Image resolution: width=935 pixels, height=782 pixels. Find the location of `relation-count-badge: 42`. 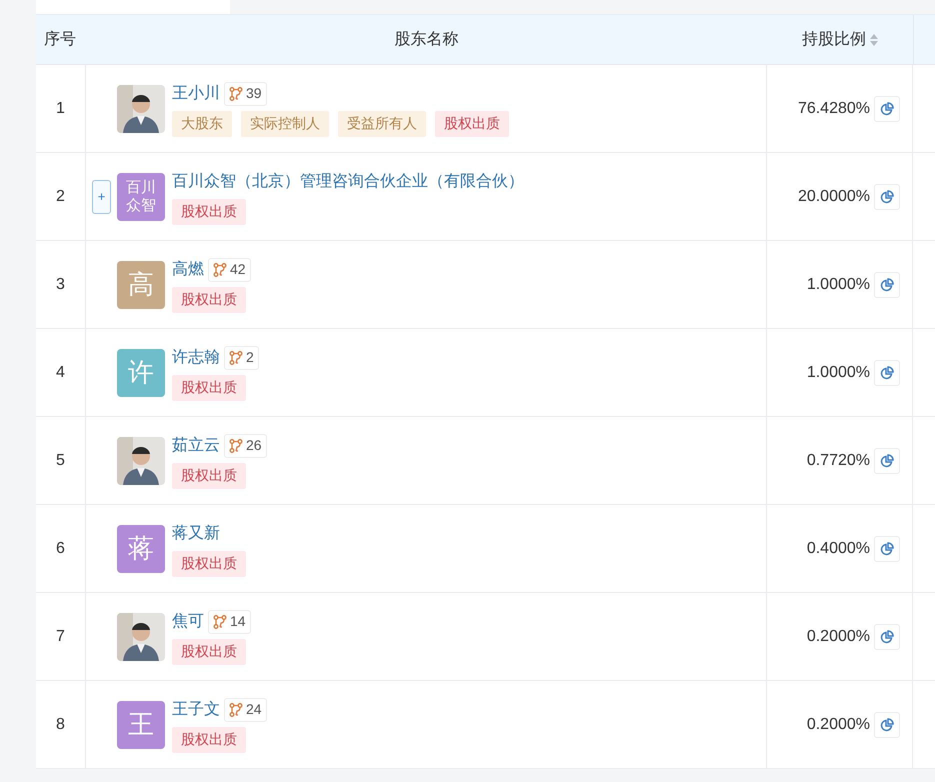

relation-count-badge: 42 is located at coordinates (229, 270).